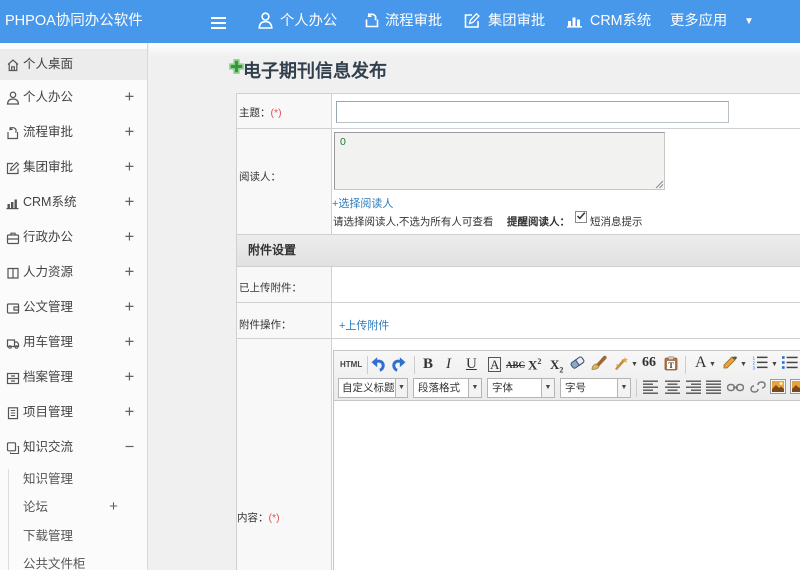  I want to click on svg-text: T, so click(671, 365).